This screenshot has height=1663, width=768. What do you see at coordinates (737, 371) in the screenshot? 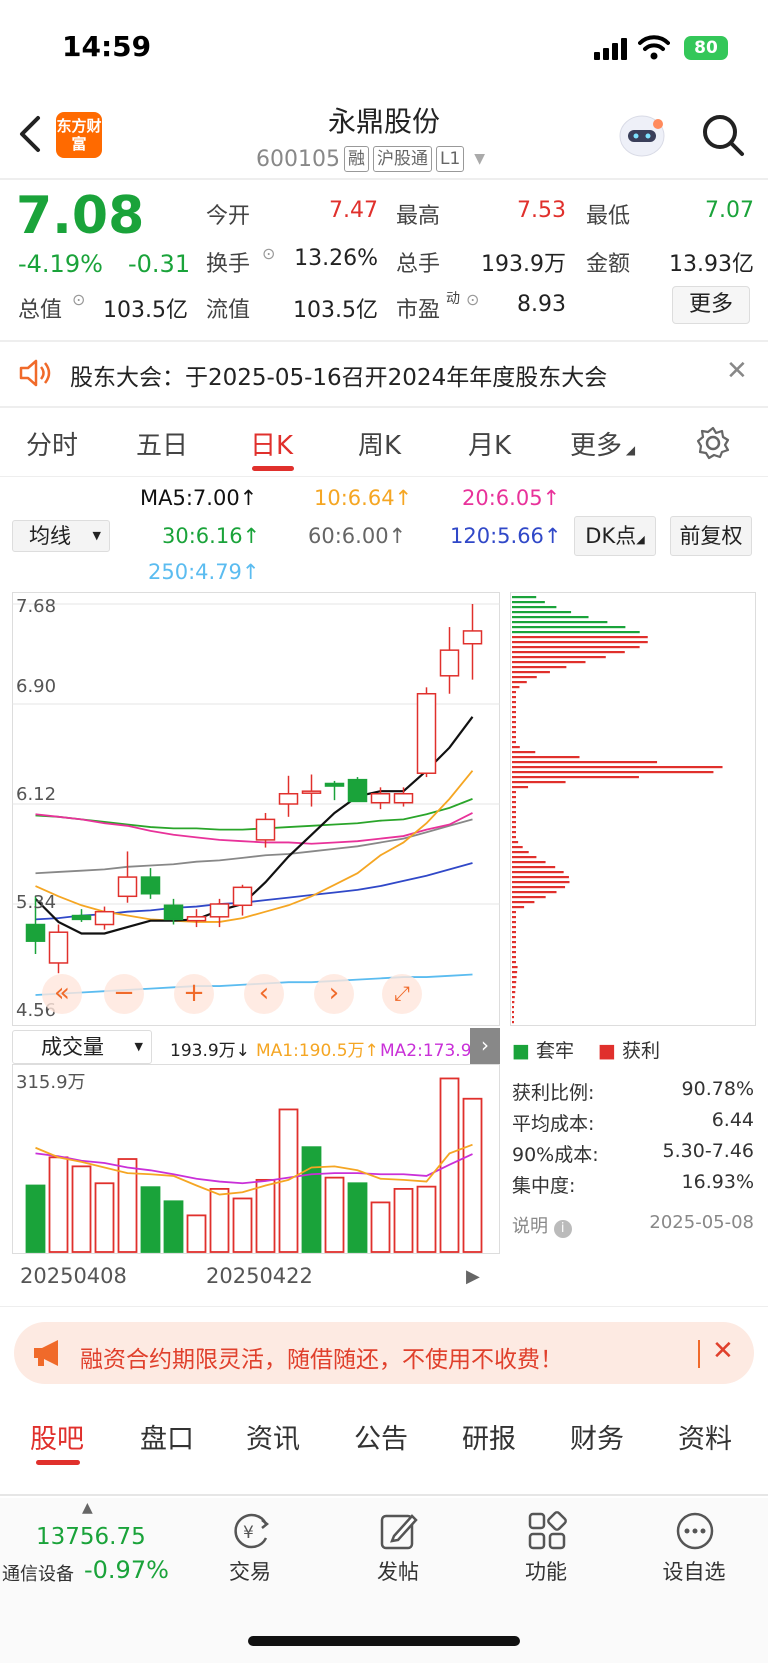
I see `close-icon: ✕` at bounding box center [737, 371].